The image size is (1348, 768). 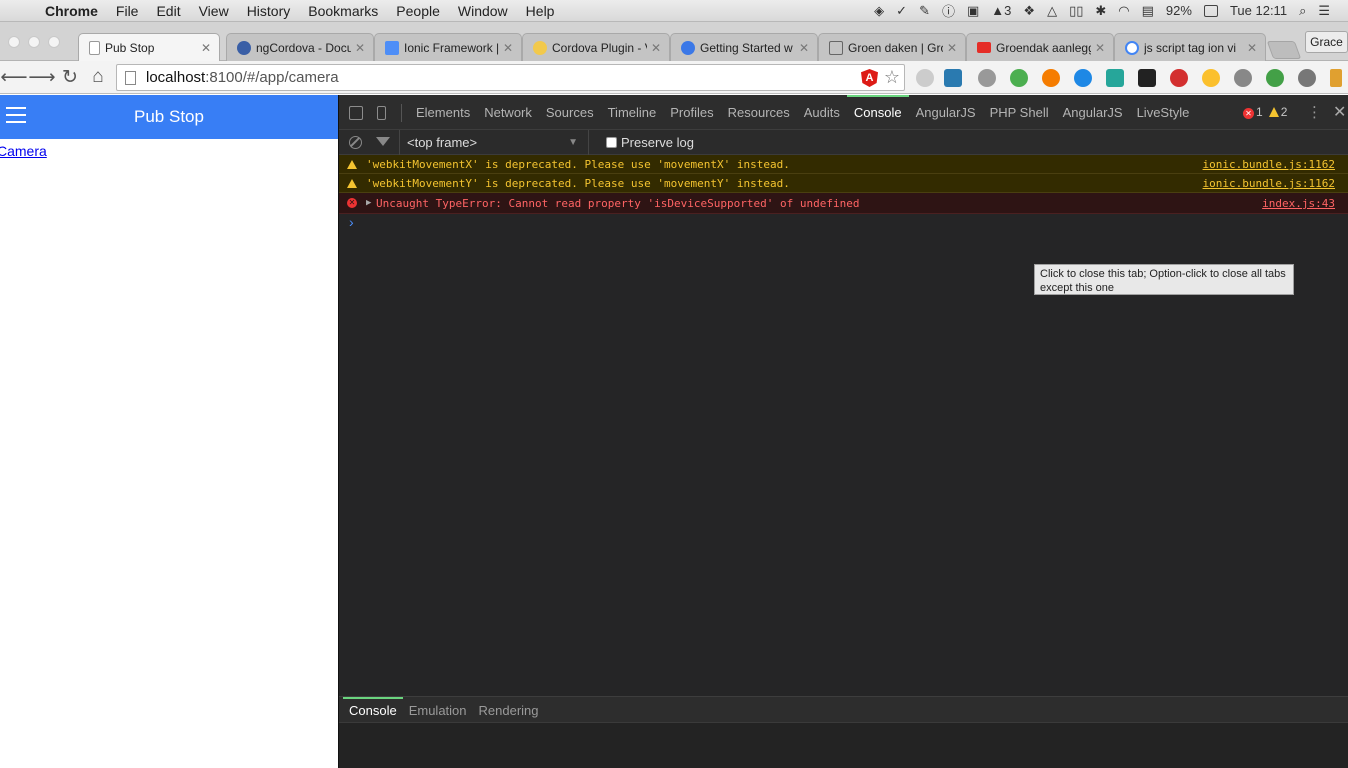 What do you see at coordinates (1336, 78) in the screenshot?
I see `menu-icon` at bounding box center [1336, 78].